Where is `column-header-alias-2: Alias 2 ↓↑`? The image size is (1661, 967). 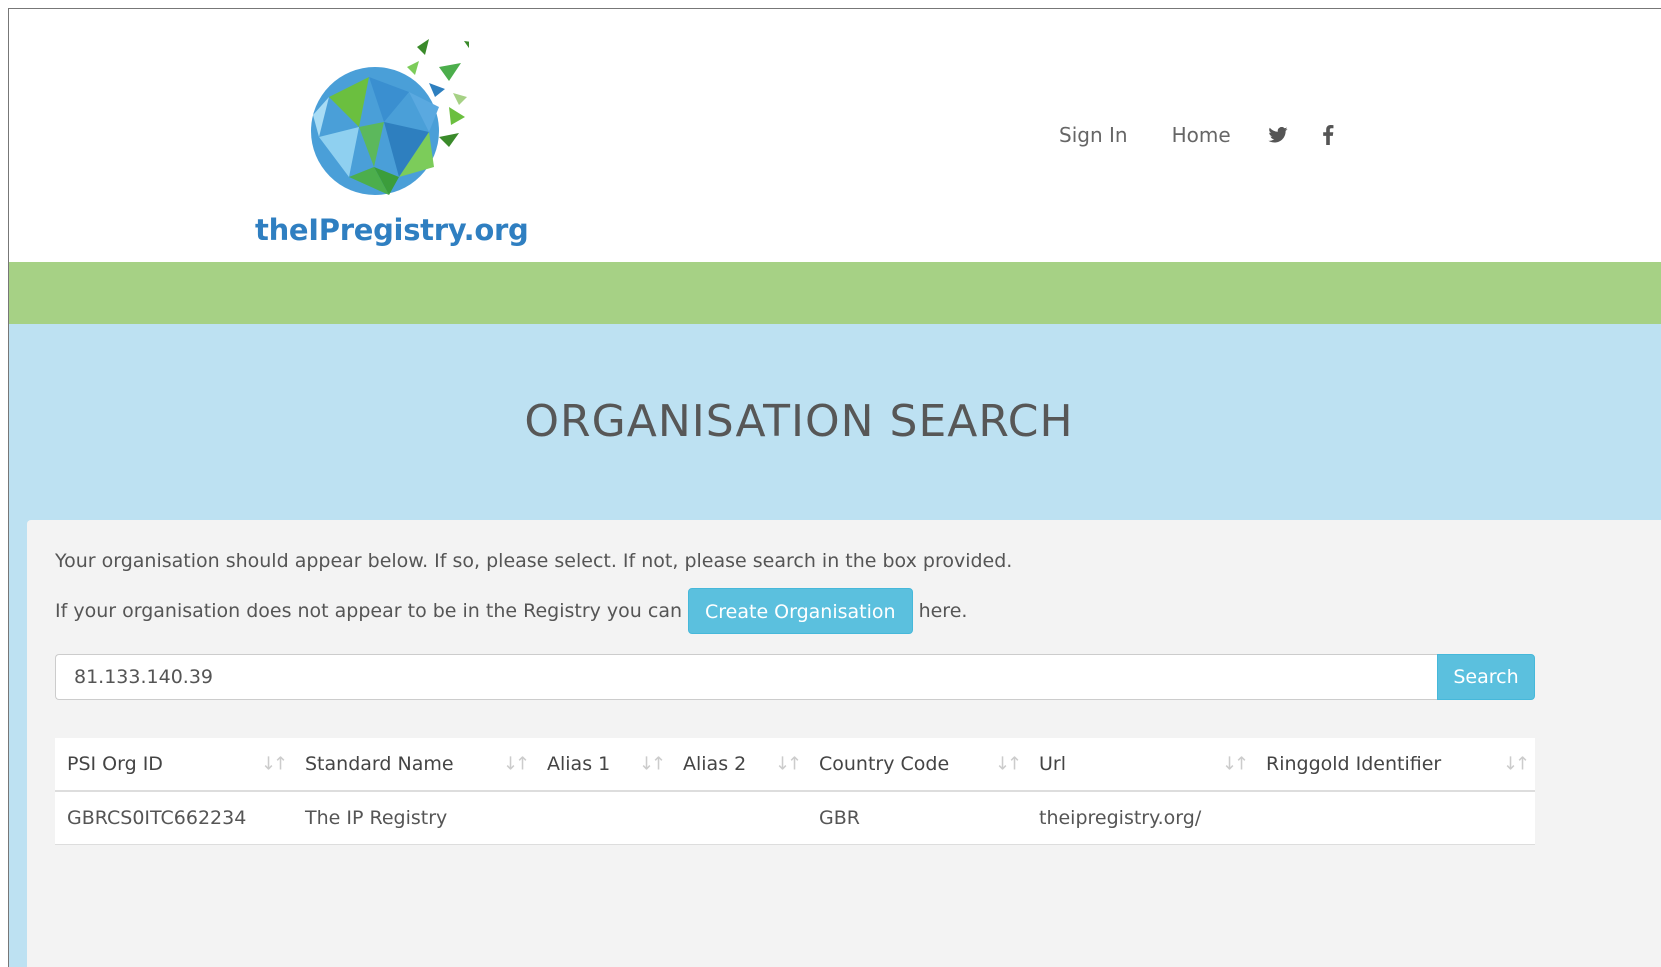 column-header-alias-2: Alias 2 ↓↑ is located at coordinates (739, 765).